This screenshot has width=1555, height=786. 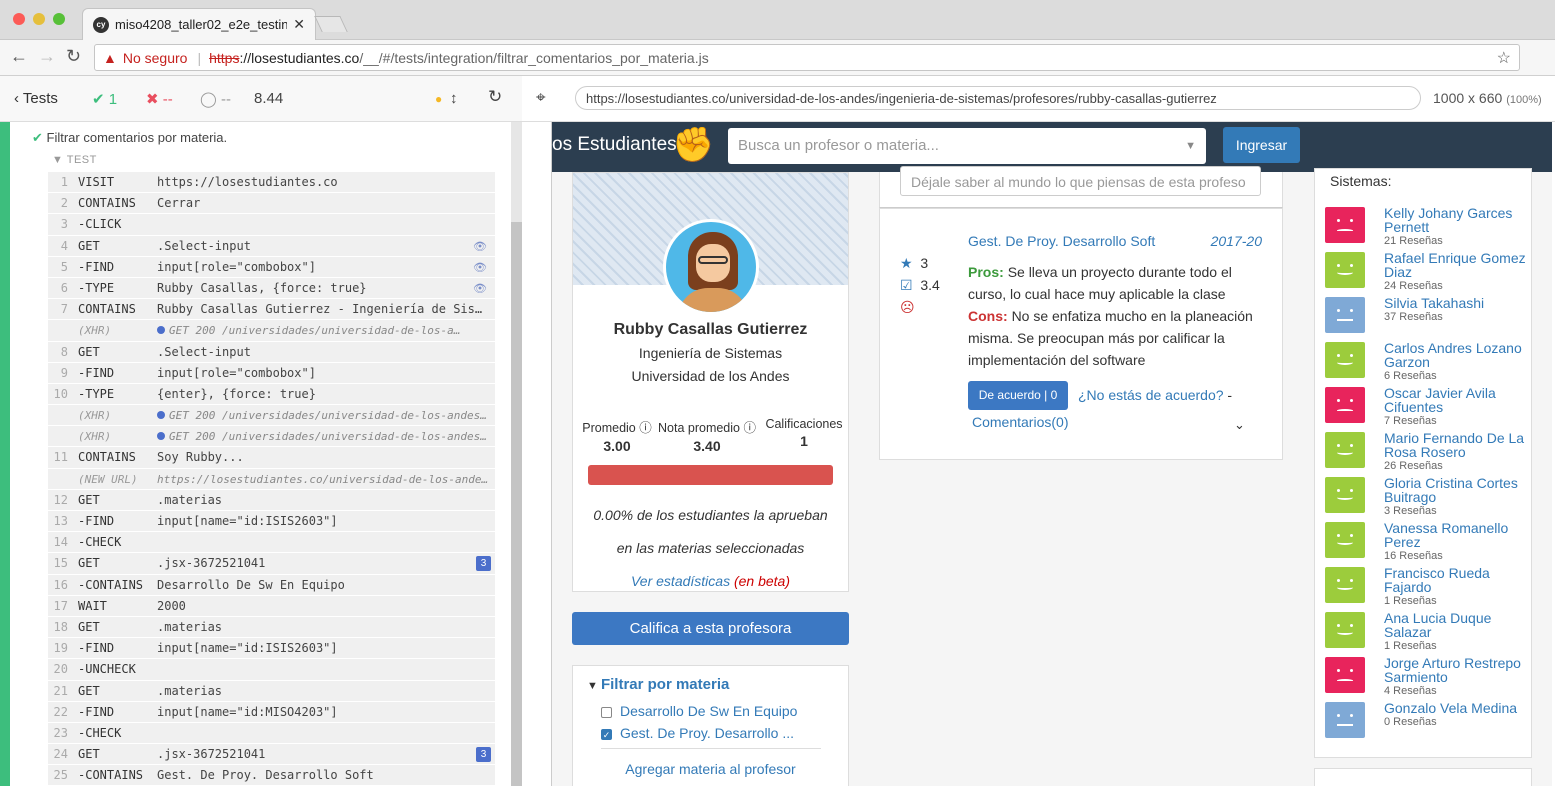 What do you see at coordinates (271, 352) in the screenshot?
I see `command-row: 8 GET .Select-input` at bounding box center [271, 352].